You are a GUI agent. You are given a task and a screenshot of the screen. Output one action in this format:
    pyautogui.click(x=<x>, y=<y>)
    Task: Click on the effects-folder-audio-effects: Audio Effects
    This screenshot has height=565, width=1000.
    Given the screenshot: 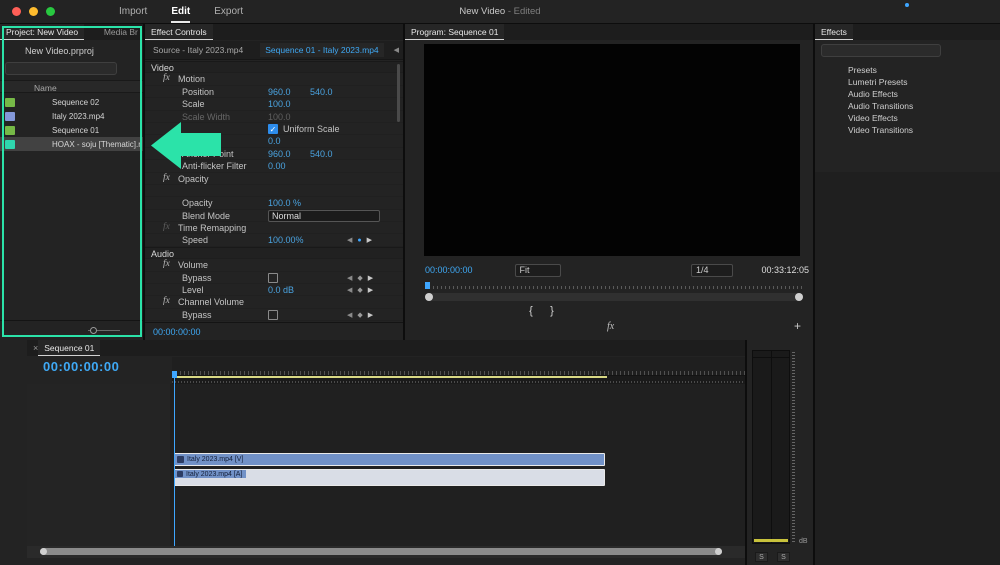 What is the action you would take?
    pyautogui.click(x=907, y=94)
    